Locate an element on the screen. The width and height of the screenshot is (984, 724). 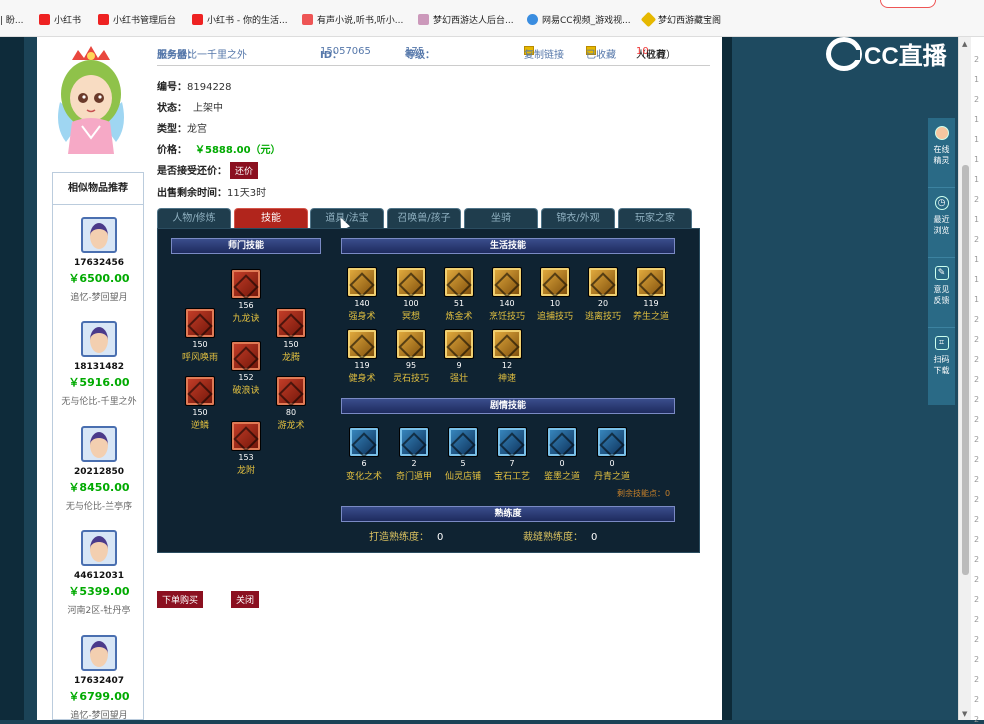
bookmark-item: 小红书 is located at coordinates (60, 21).